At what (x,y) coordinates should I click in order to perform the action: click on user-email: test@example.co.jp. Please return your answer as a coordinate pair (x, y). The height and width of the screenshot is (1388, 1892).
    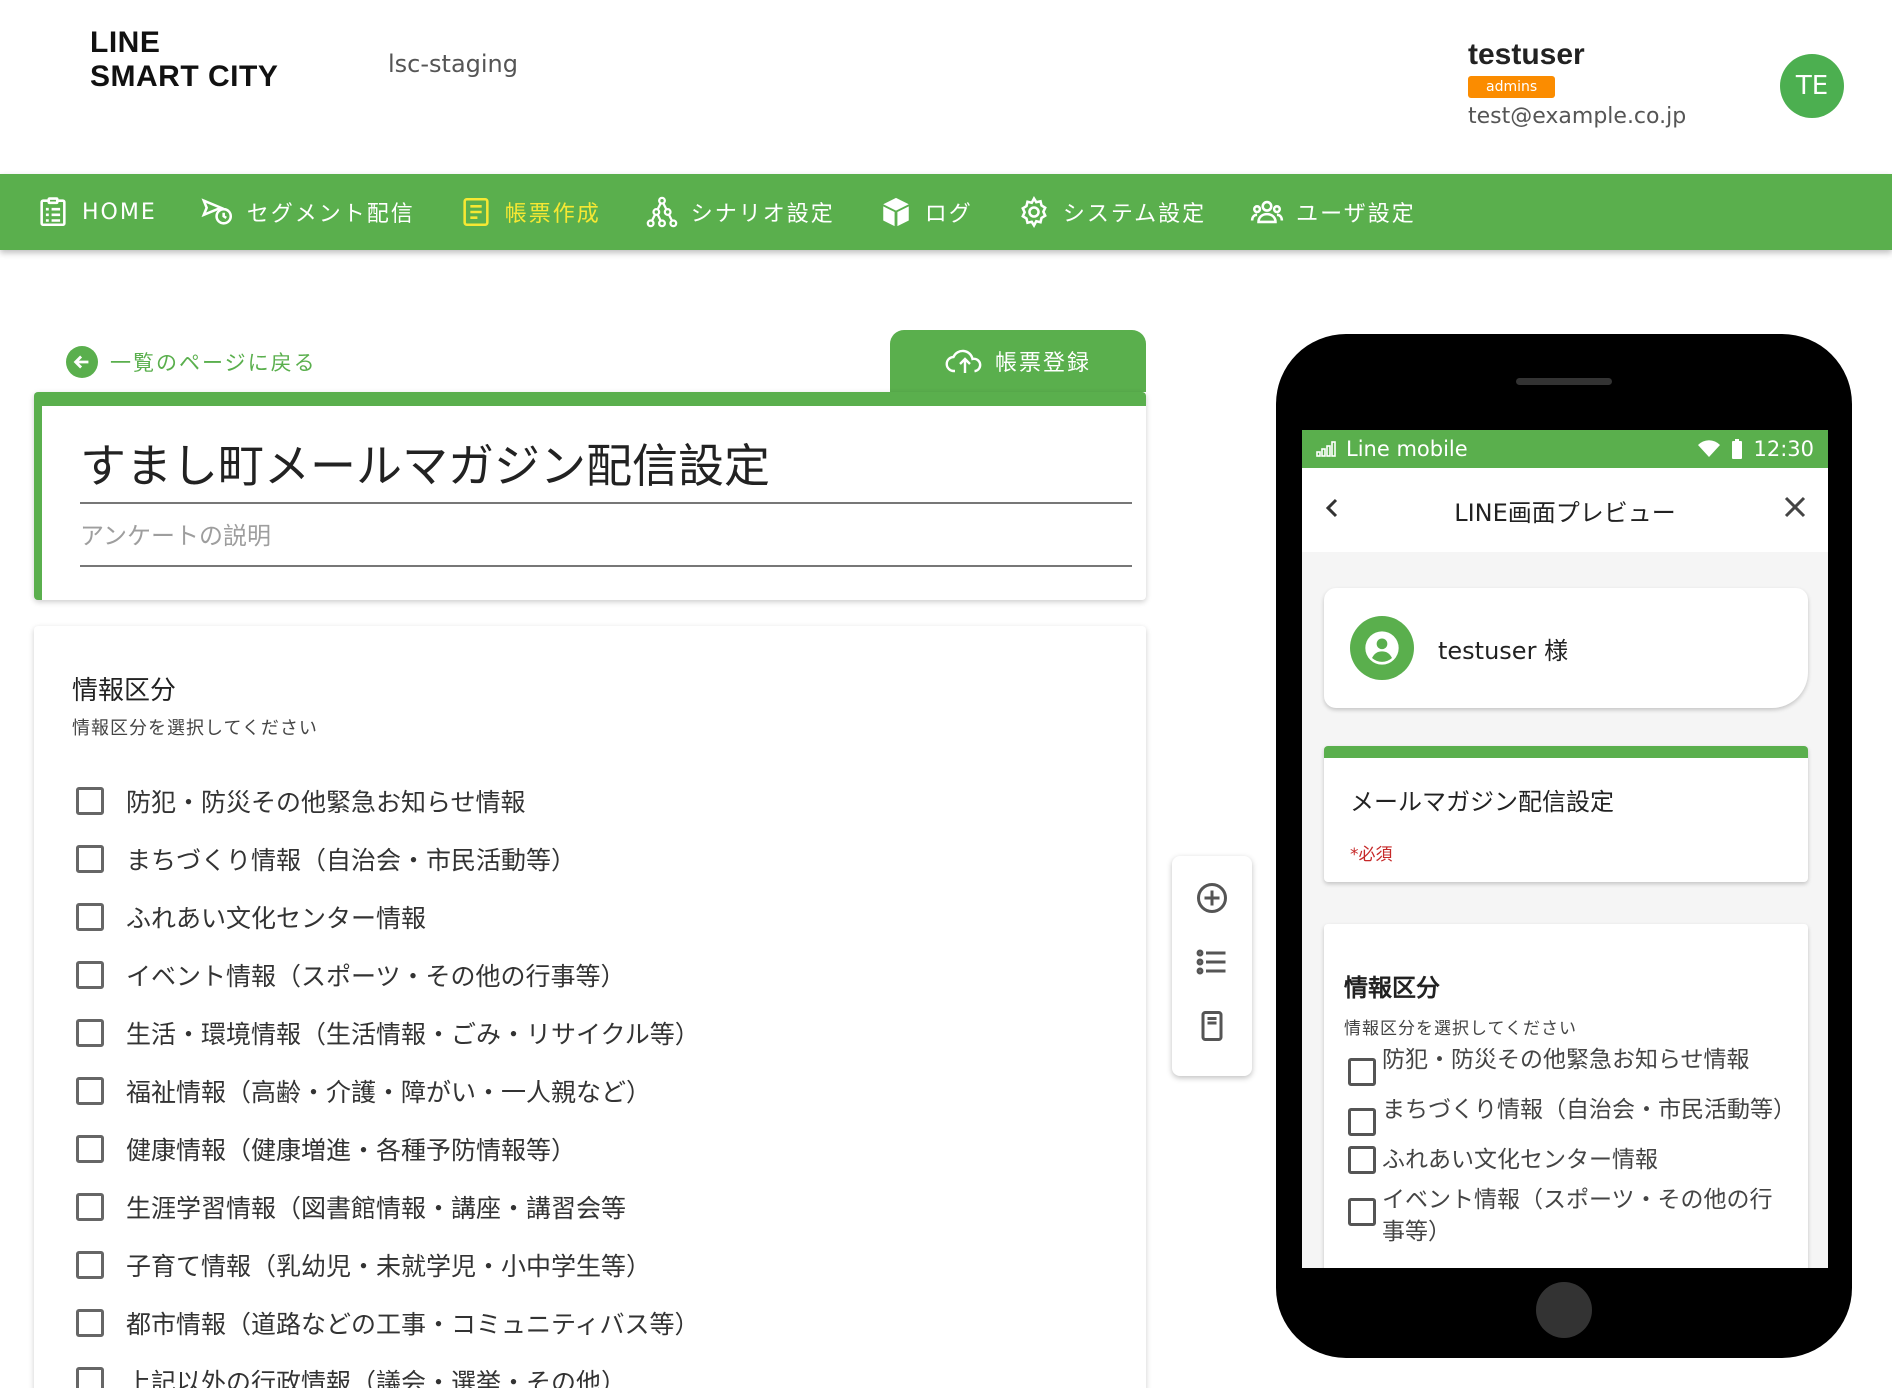
    Looking at the image, I should click on (1577, 116).